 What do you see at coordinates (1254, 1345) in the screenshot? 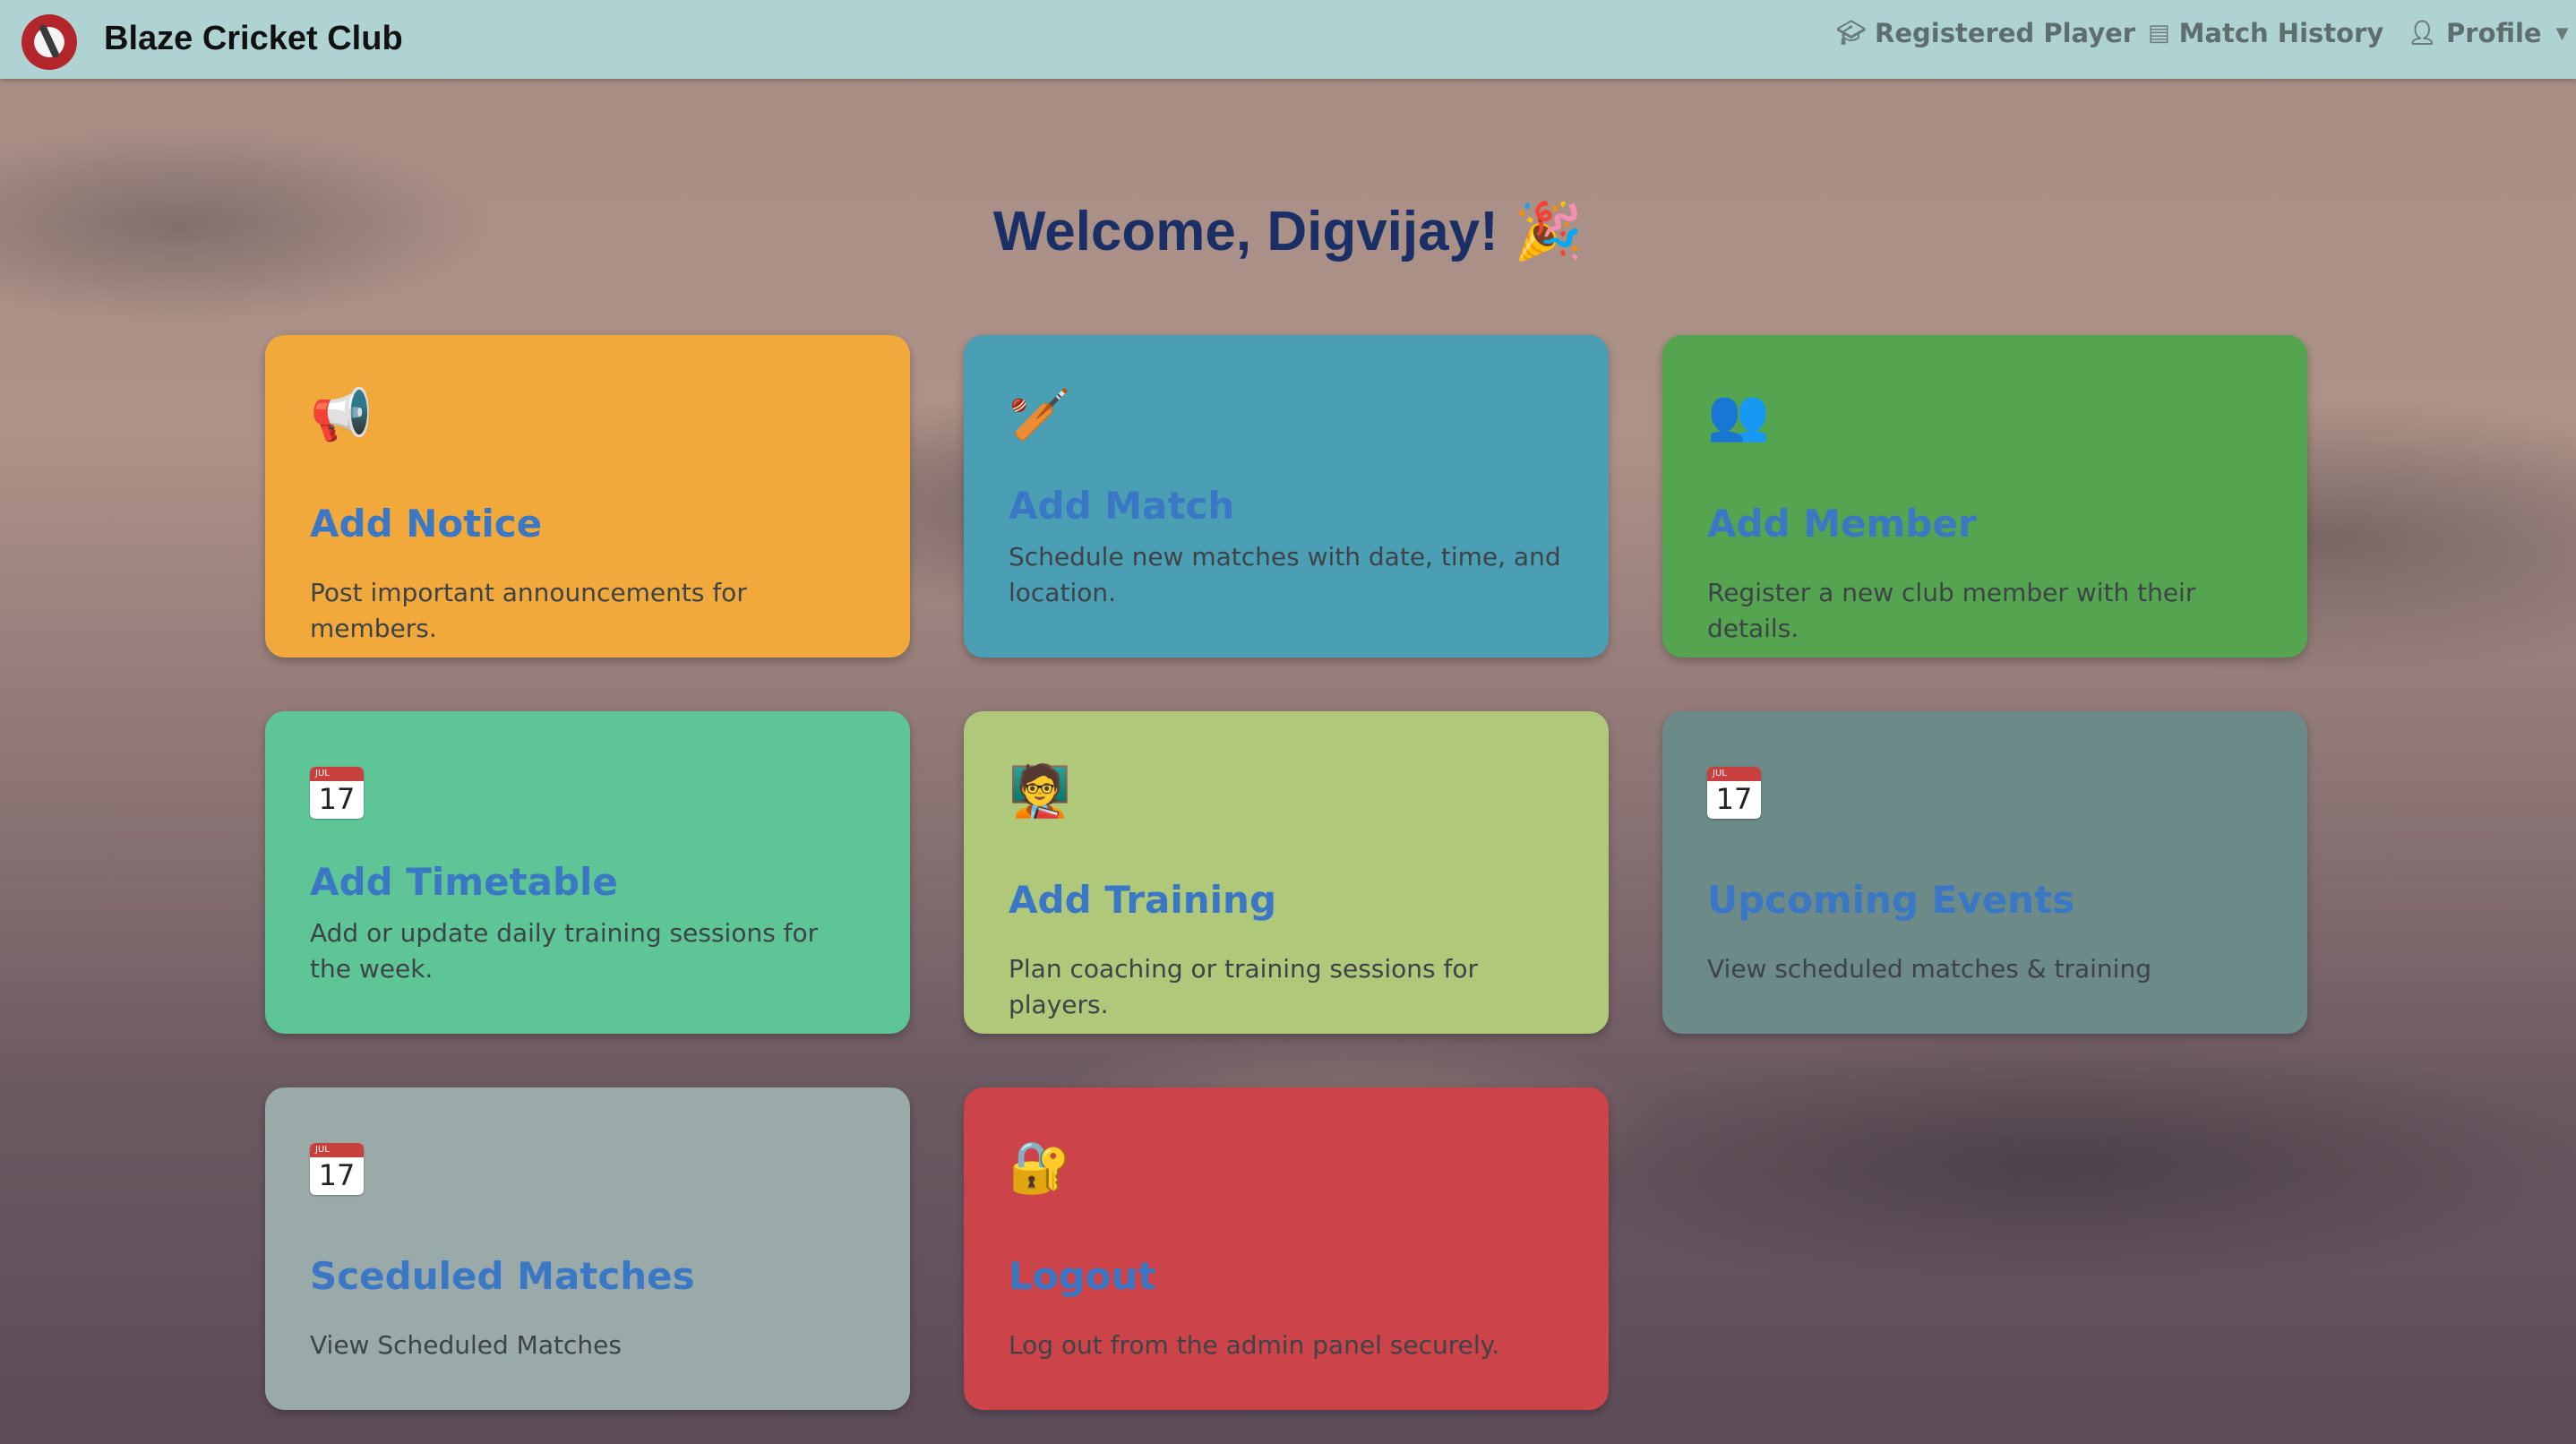
I see `card-description: Log out from the admin panel securely.` at bounding box center [1254, 1345].